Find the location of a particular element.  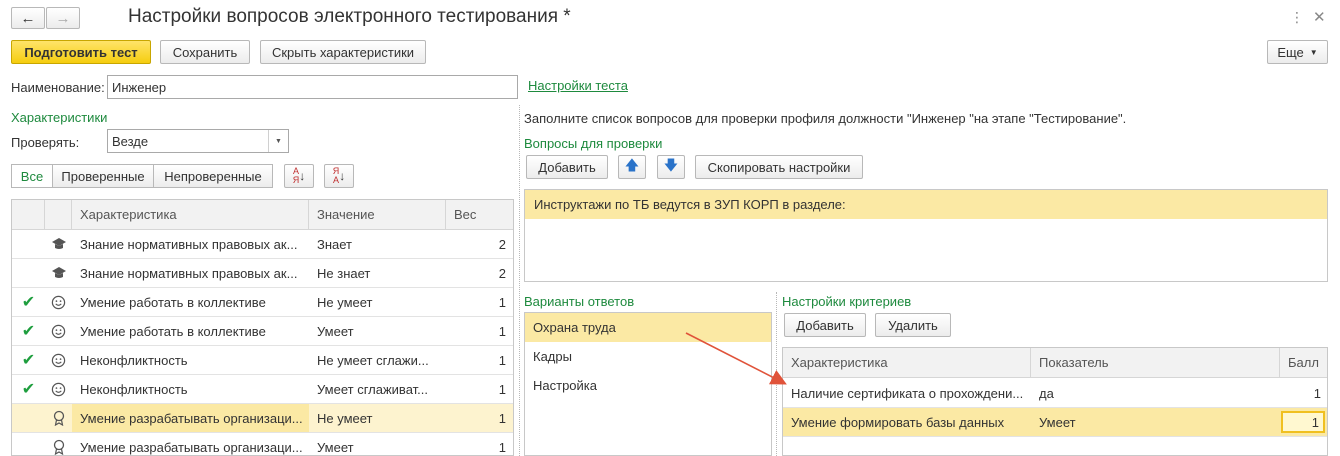

cell-value: Умеет is located at coordinates (335, 447).